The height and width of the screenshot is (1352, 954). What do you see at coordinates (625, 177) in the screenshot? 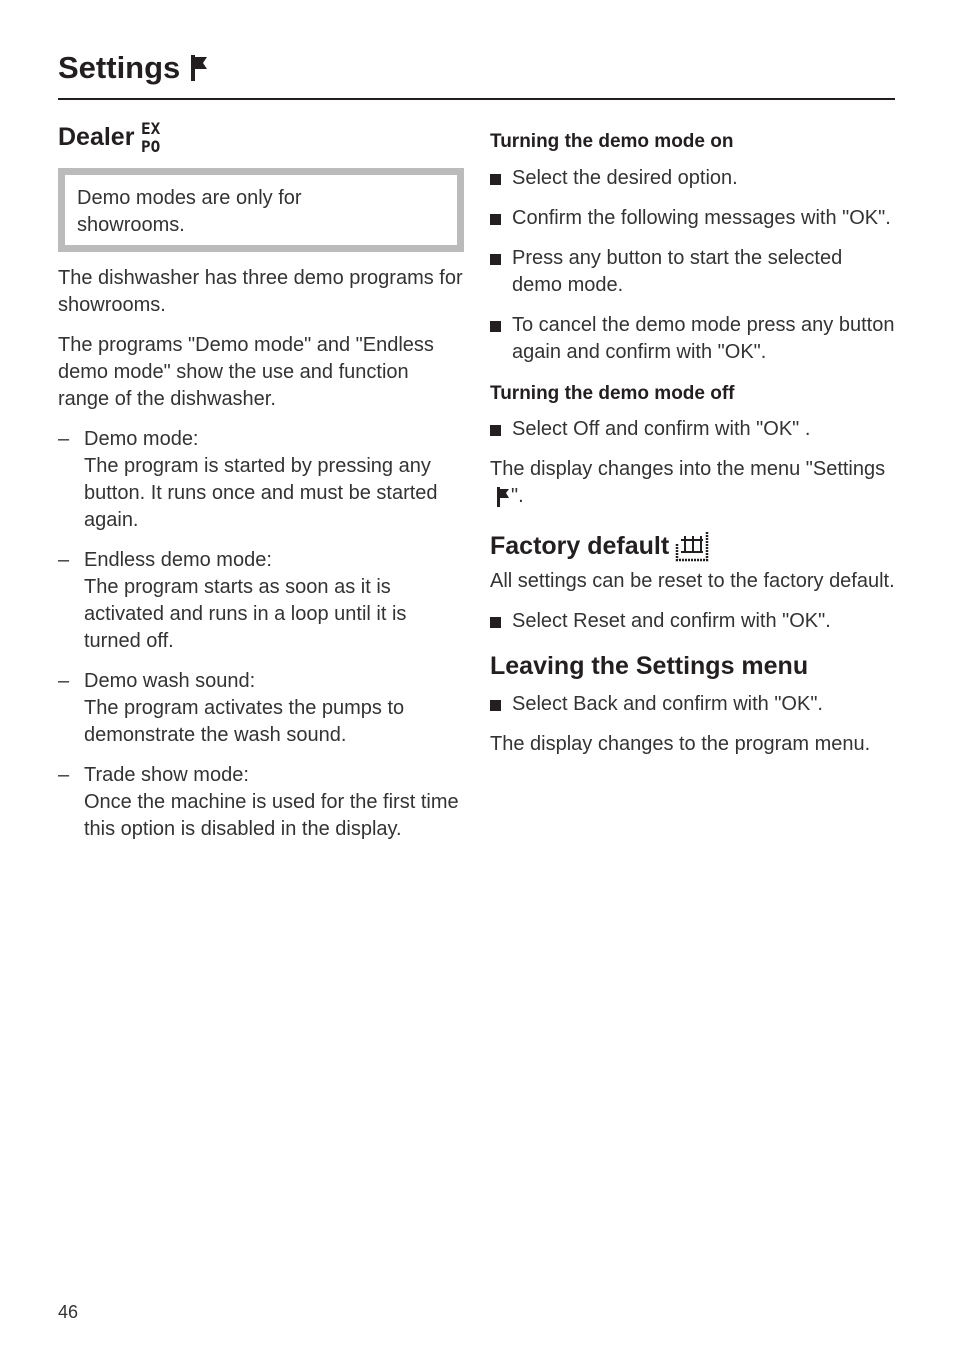
I see `step-text: Select the desired option.` at bounding box center [625, 177].